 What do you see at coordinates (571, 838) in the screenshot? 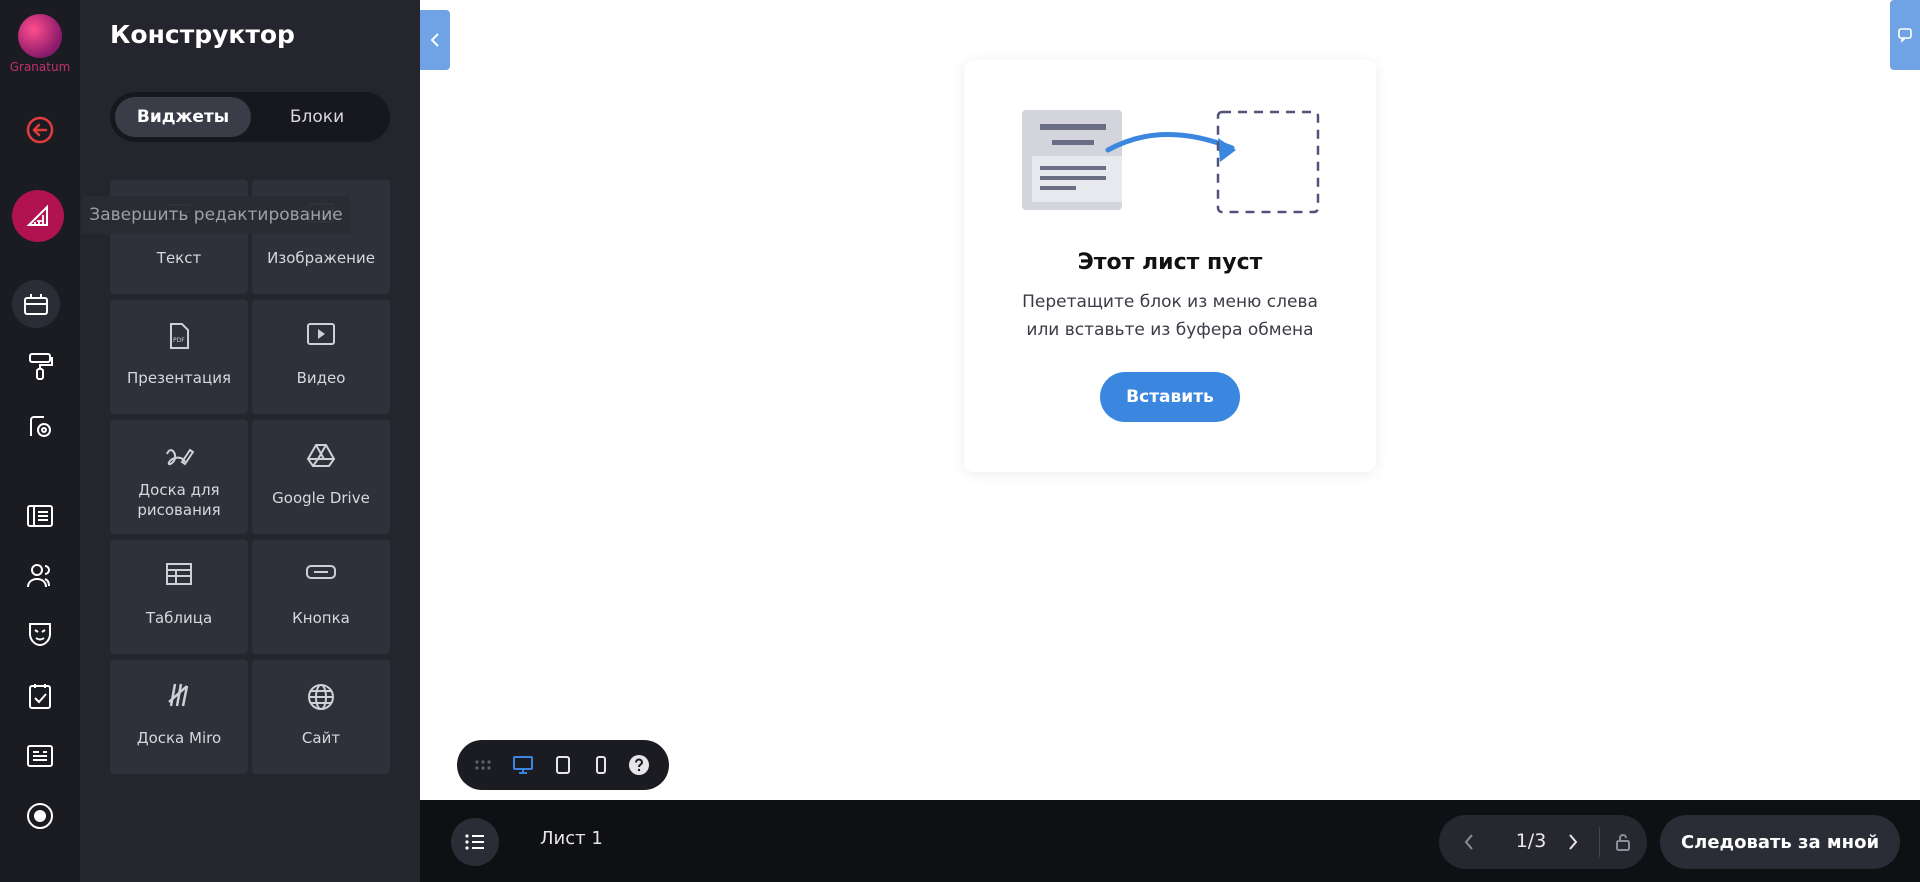
I see `sheet-name: Лист 1` at bounding box center [571, 838].